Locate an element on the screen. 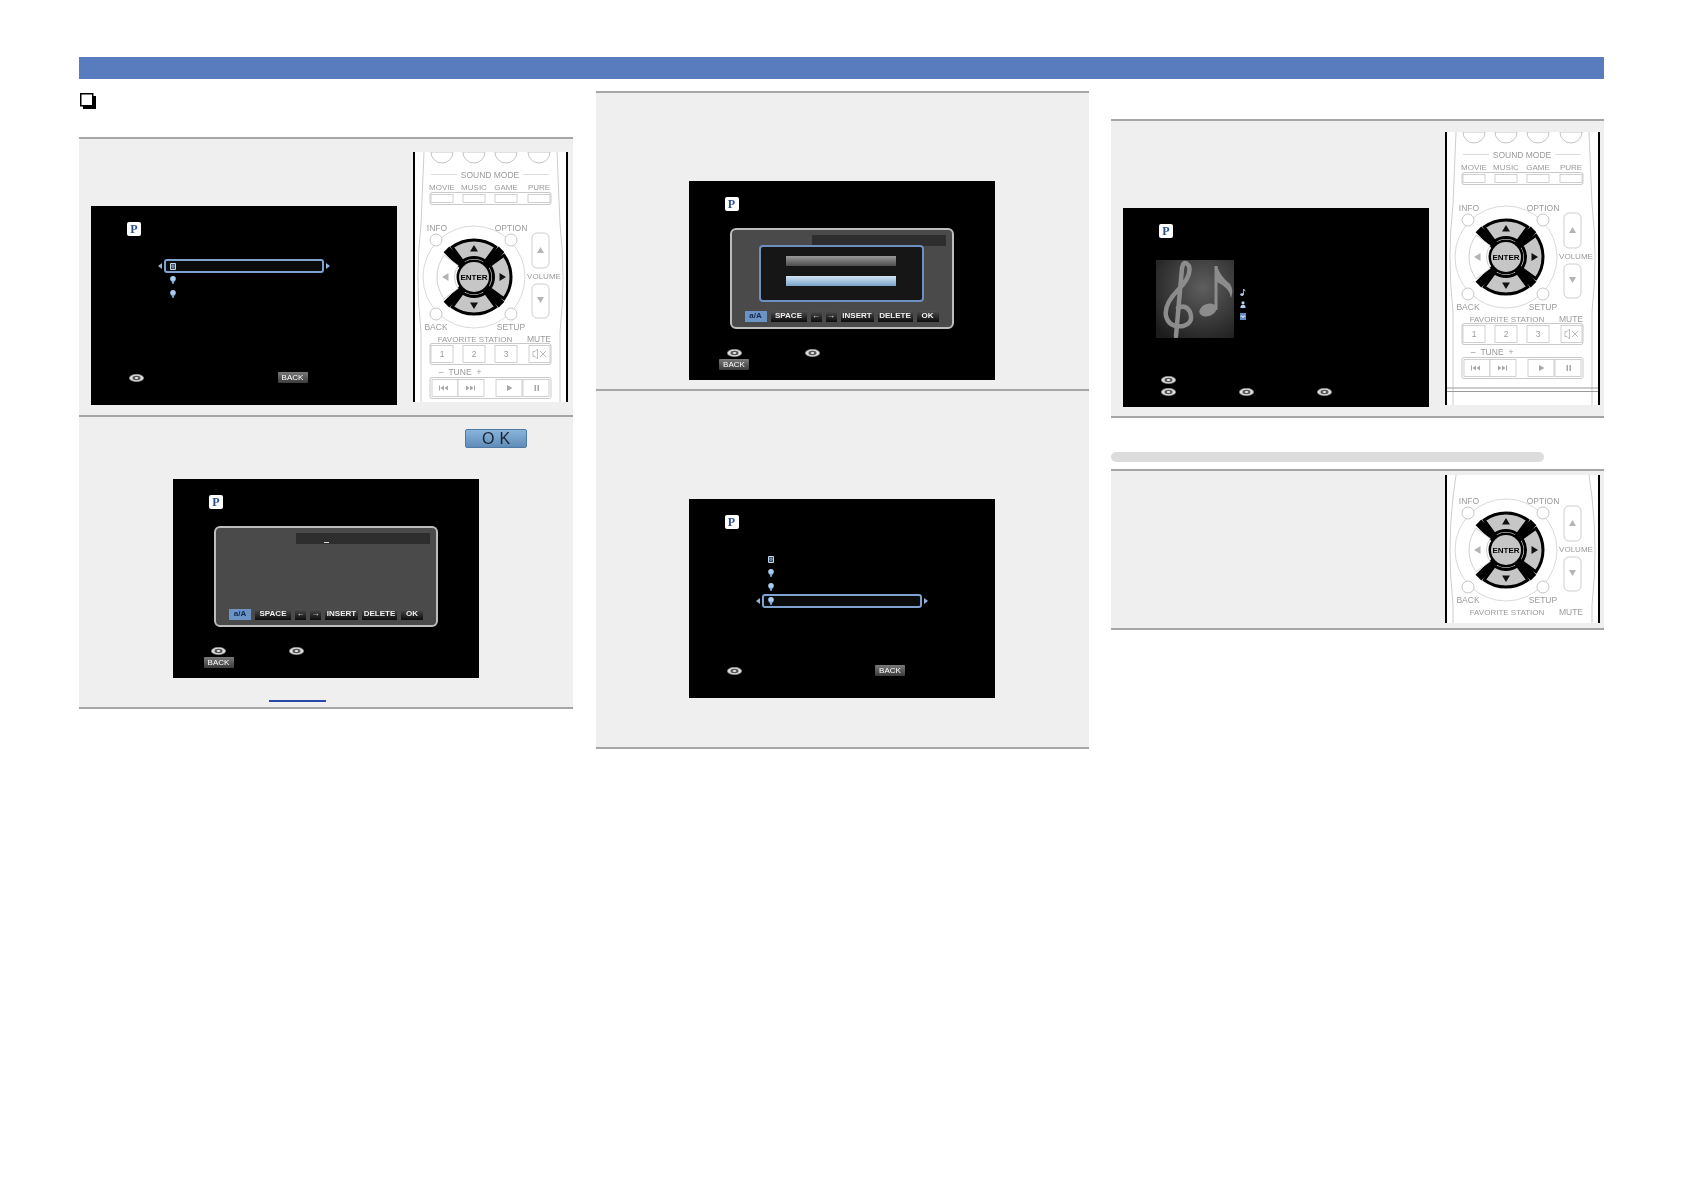  app-logo: P is located at coordinates (731, 522).